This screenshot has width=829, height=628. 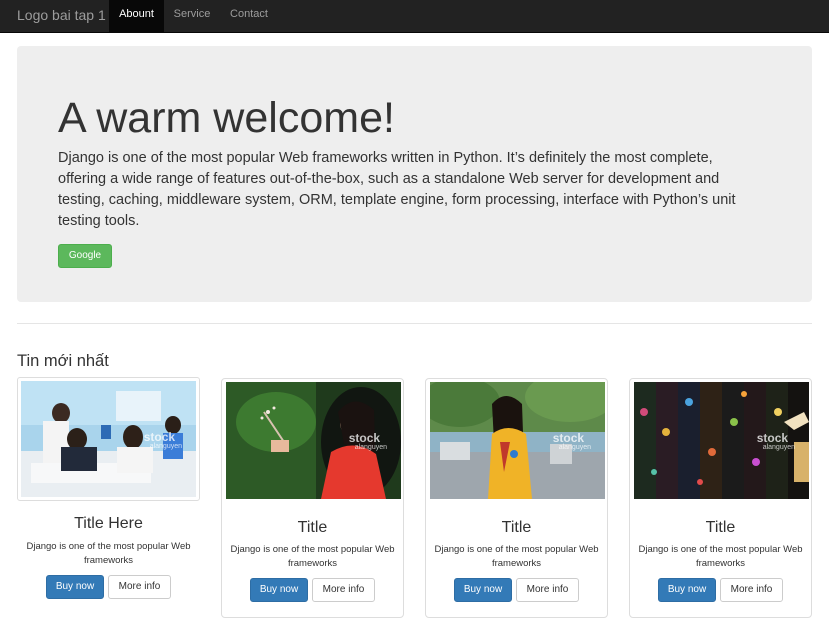 I want to click on news-section-title: Tin mới nhất, so click(x=63, y=361).